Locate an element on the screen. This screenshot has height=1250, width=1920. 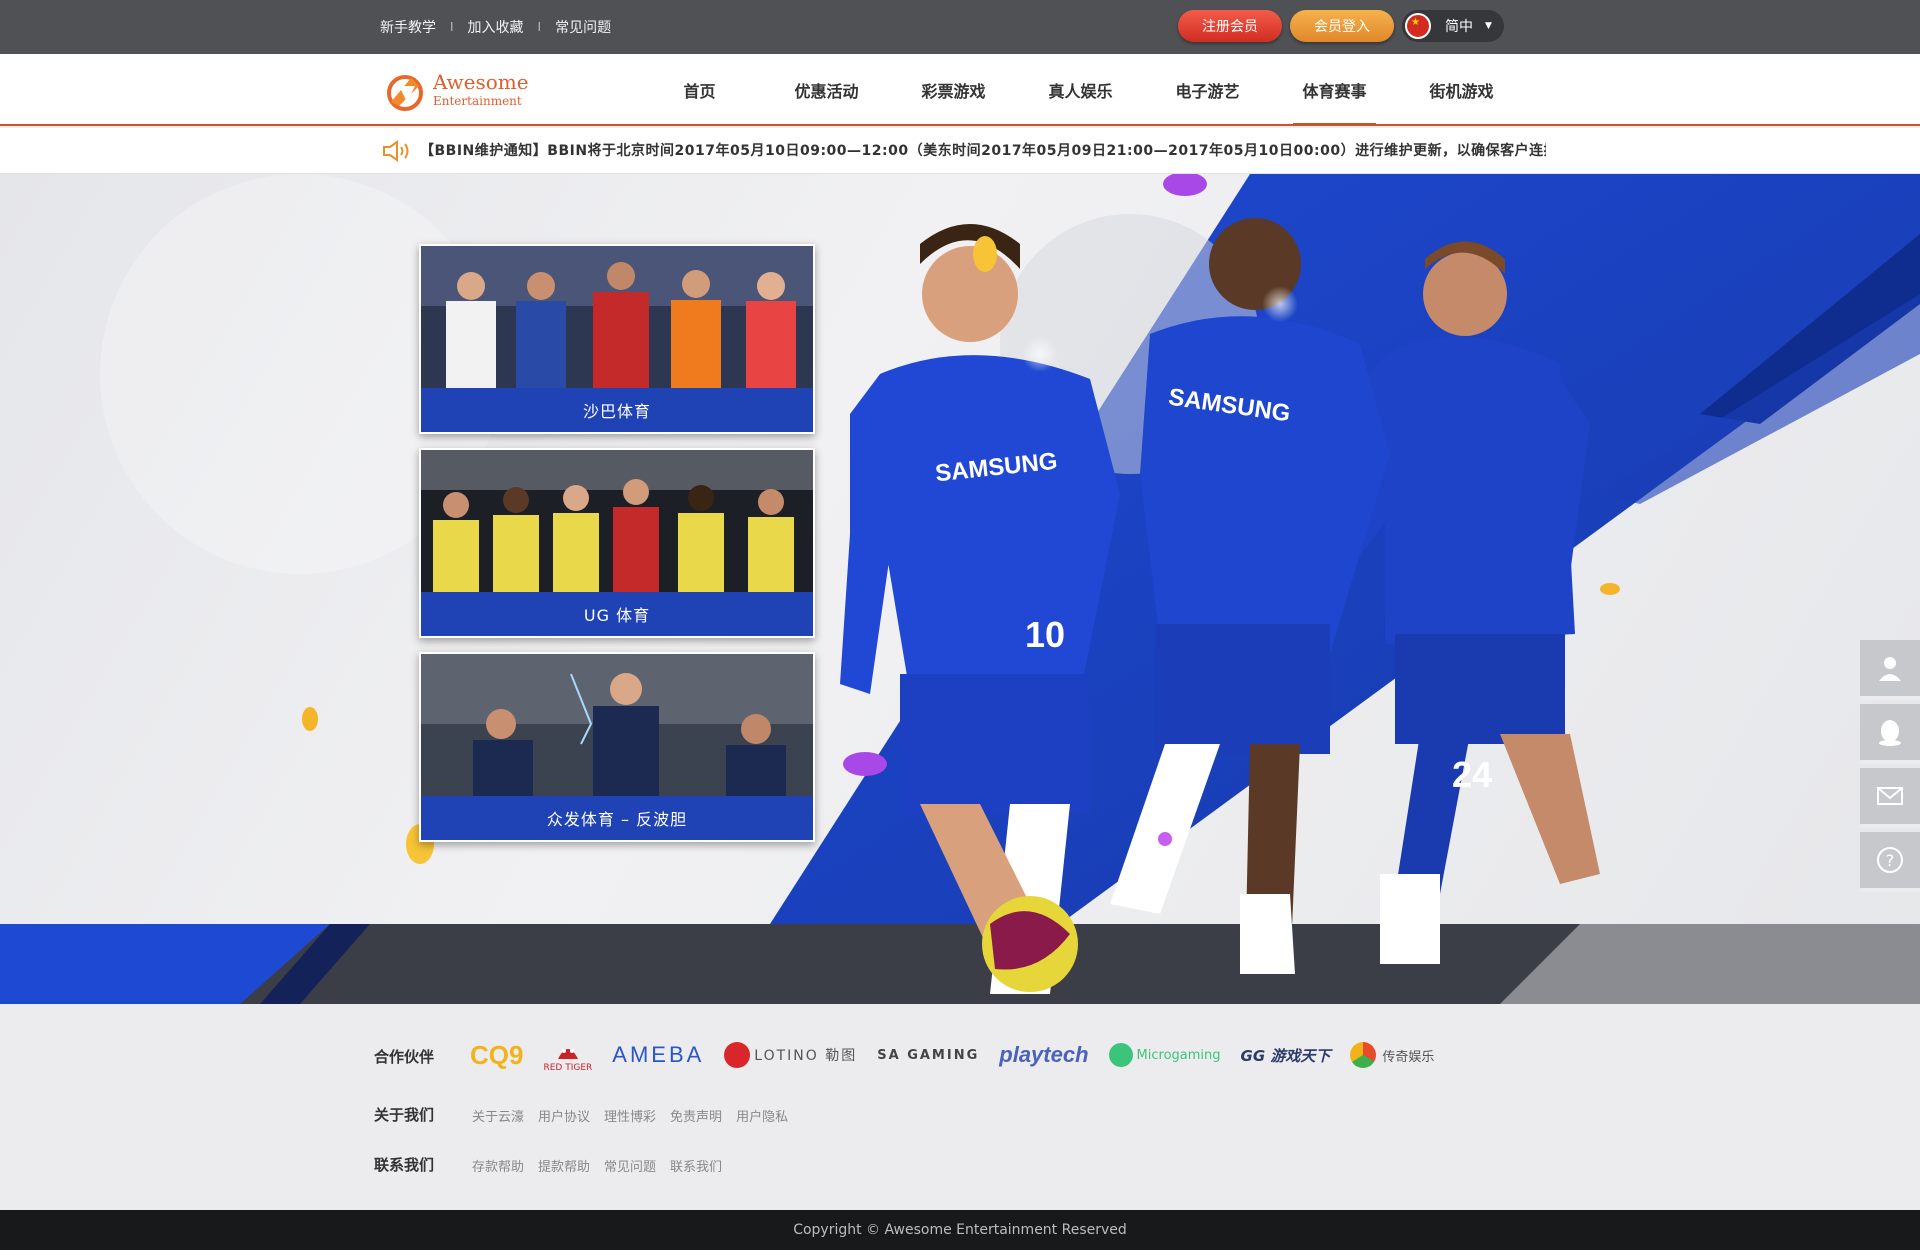
qq-icon is located at coordinates (1890, 733).